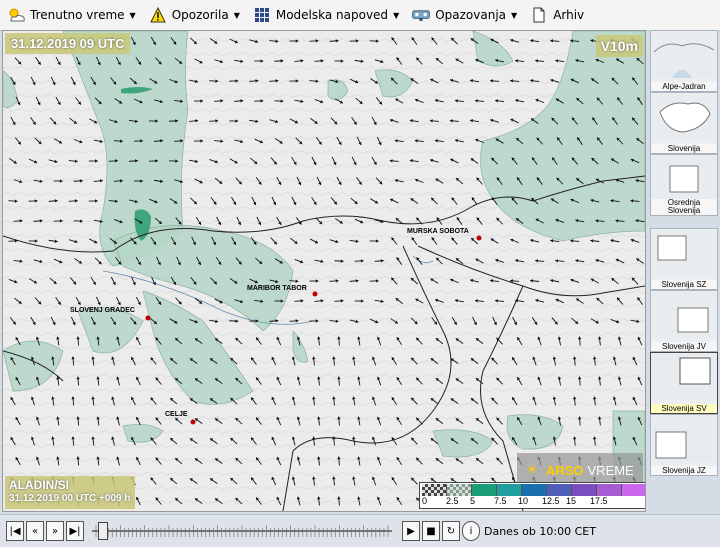  I want to click on fast-forward-icon: », so click(55, 531).